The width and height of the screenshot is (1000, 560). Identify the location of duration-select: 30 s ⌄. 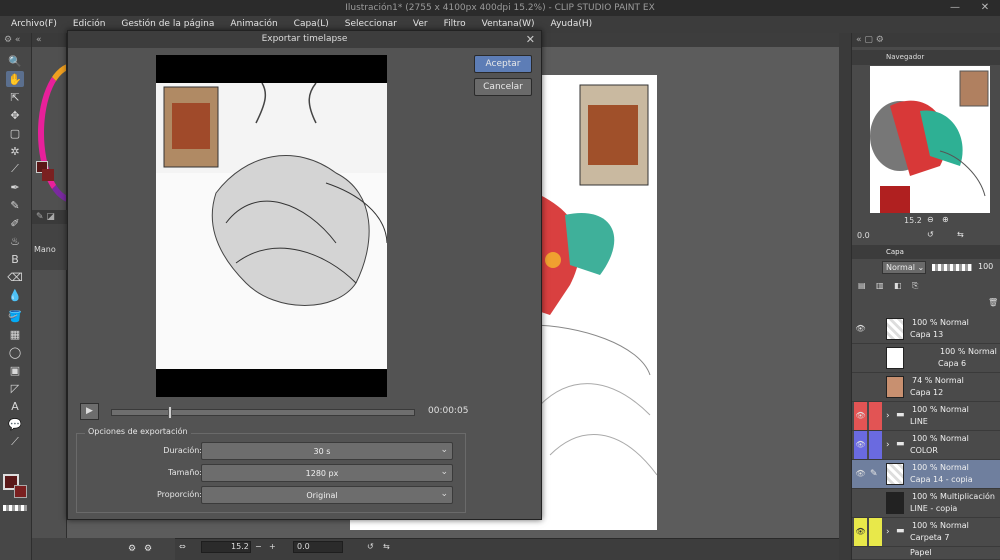
(327, 451).